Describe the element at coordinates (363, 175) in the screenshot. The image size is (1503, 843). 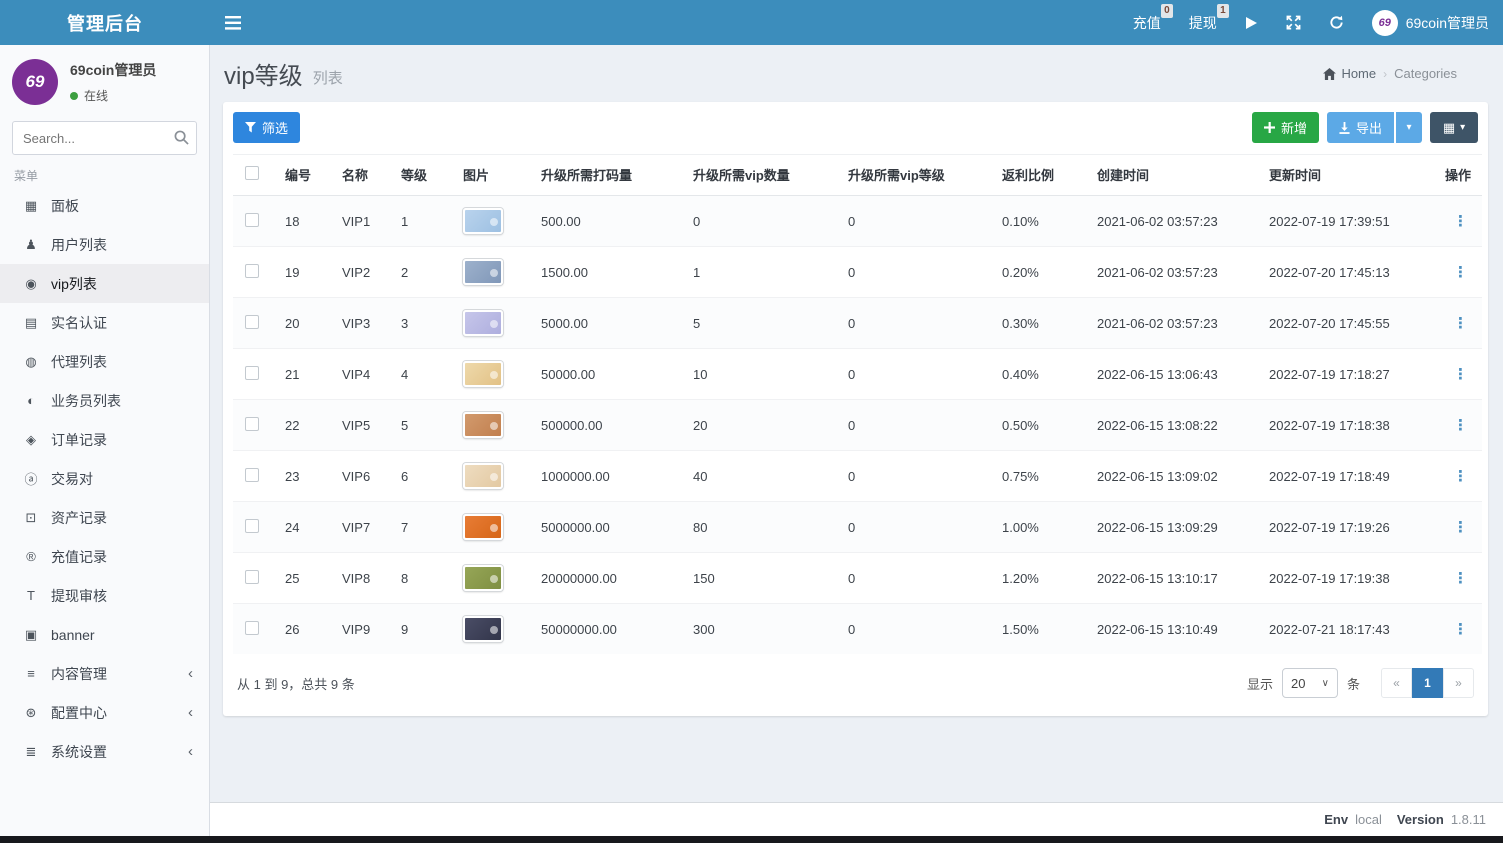
I see `column-header-name: 名称` at that location.